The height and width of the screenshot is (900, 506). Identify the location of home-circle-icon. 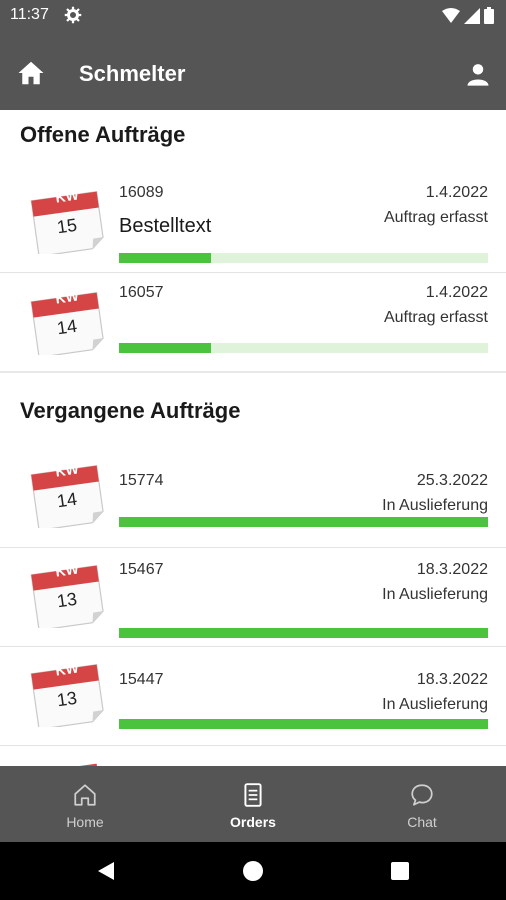
(253, 871).